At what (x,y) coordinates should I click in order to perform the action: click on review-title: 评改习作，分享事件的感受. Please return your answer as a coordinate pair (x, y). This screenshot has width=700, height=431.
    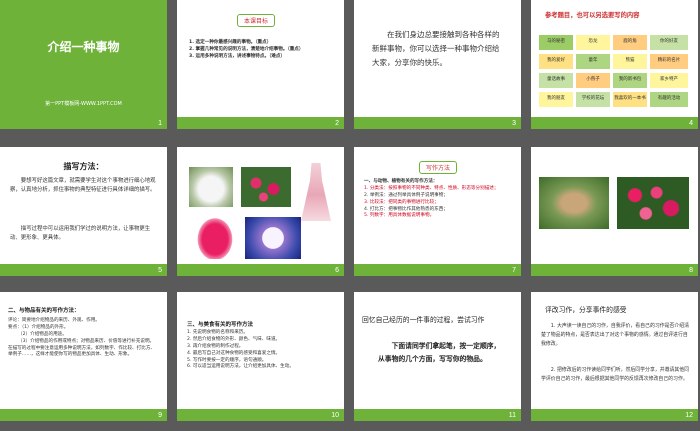
    Looking at the image, I should click on (586, 310).